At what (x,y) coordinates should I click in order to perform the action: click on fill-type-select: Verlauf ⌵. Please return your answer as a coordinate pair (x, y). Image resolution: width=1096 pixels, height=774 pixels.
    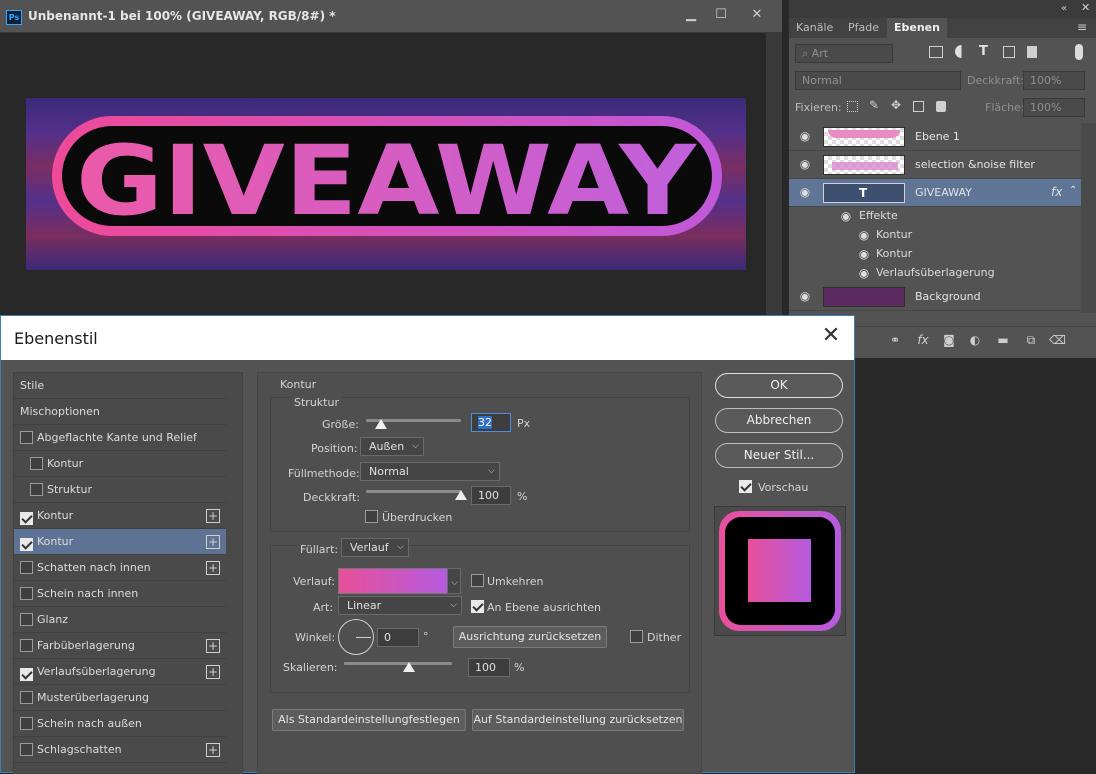
    Looking at the image, I should click on (375, 547).